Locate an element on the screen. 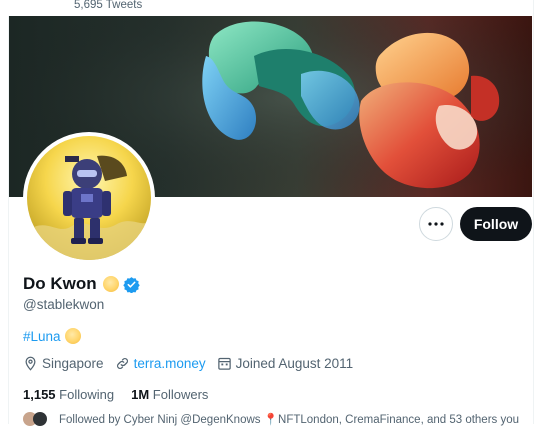 The image size is (556, 426). following-link: 1,155 Following is located at coordinates (68, 394).